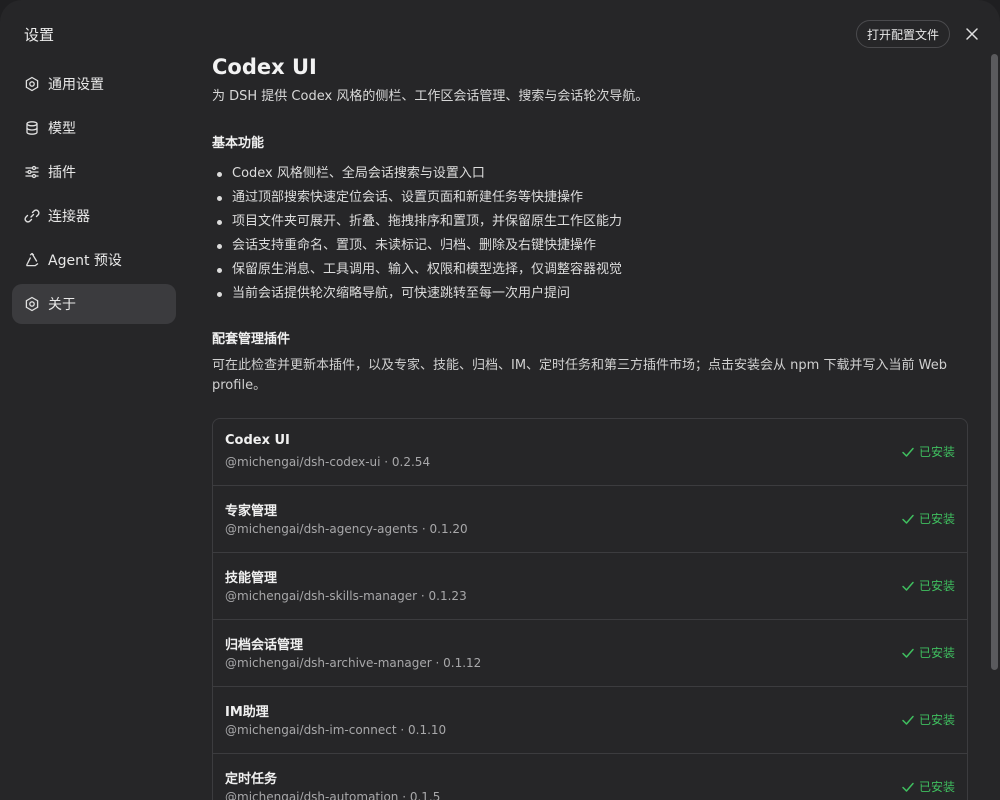 This screenshot has width=1000, height=800. I want to click on plugin-name: 专家管理, so click(251, 511).